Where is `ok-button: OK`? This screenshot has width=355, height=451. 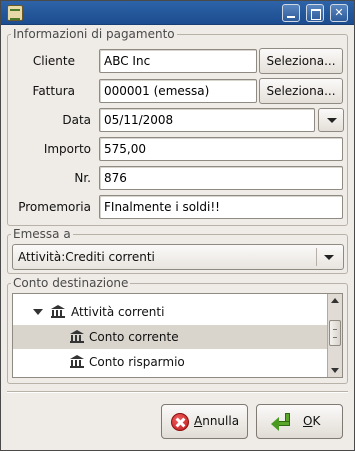
ok-button: OK is located at coordinates (299, 421).